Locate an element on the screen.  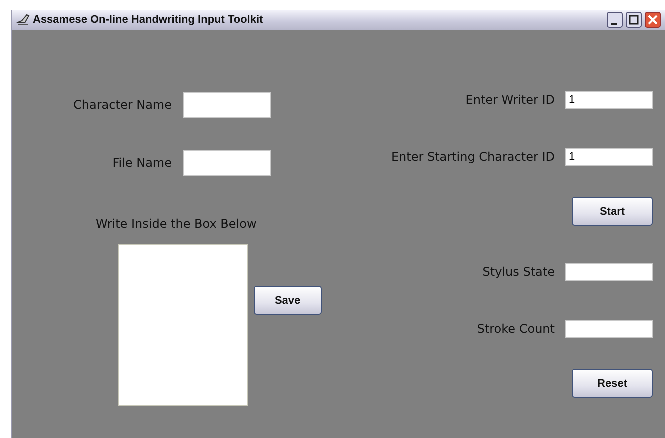
writing-canvas is located at coordinates (183, 325).